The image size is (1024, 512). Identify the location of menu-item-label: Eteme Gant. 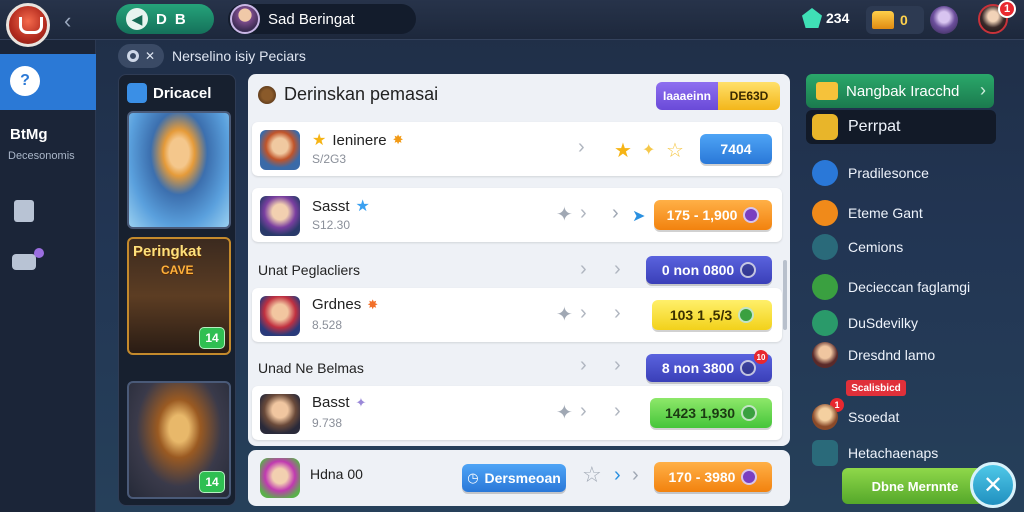
(885, 213).